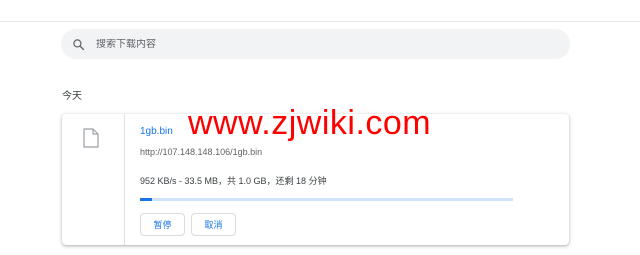 The width and height of the screenshot is (640, 255). I want to click on search-bar, so click(315, 44).